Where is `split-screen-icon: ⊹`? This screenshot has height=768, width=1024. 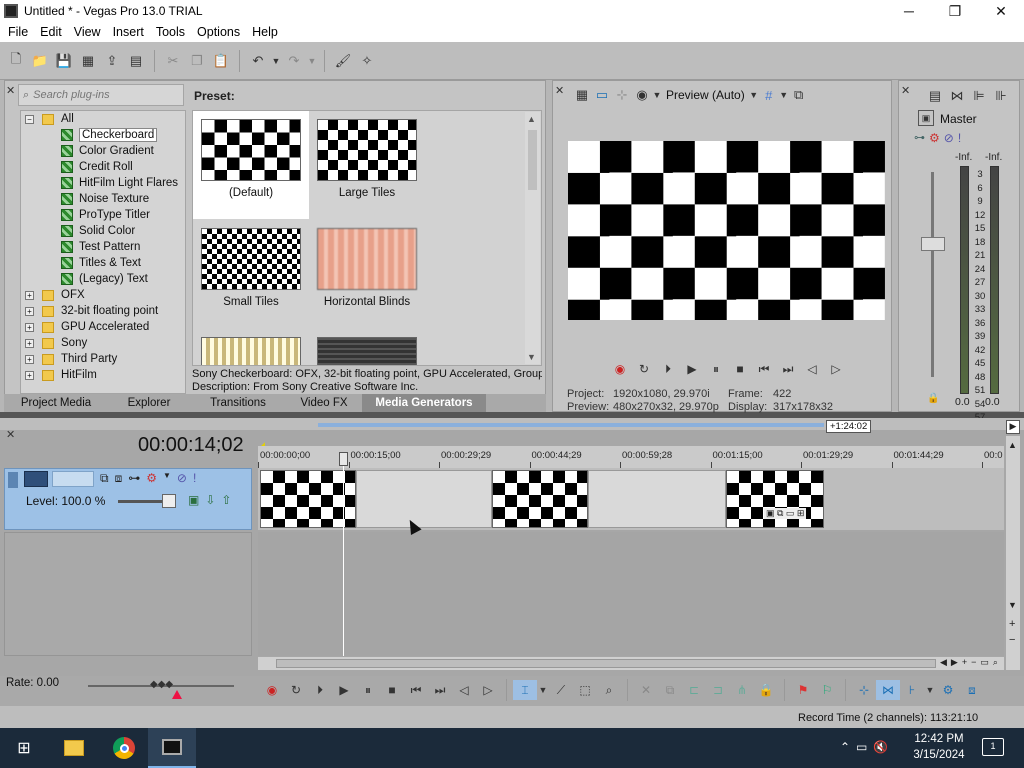
split-screen-icon: ⊹ is located at coordinates (622, 95).